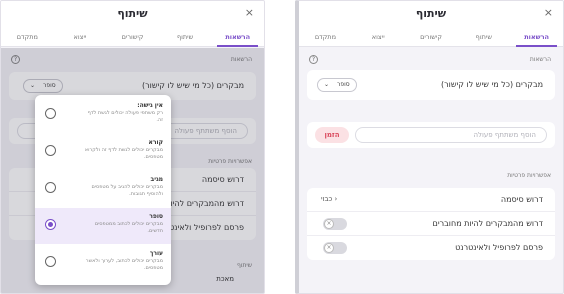 The height and width of the screenshot is (294, 564). Describe the element at coordinates (431, 85) in the screenshot. I see `access-mode-card: מבקרים (כל מי שיש לו קישור) סופר ⌄` at that location.